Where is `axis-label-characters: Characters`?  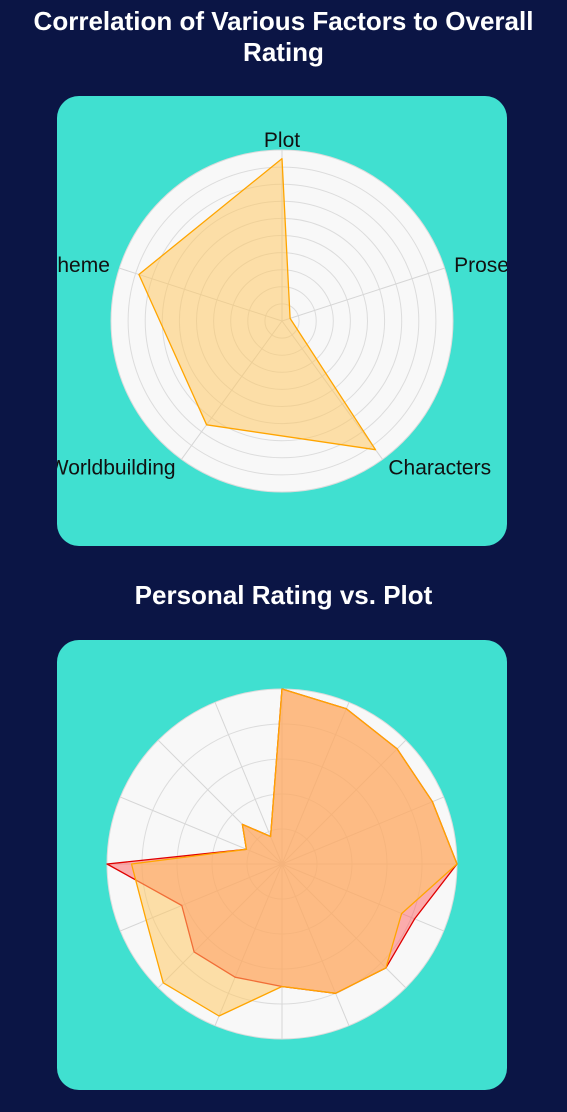 axis-label-characters: Characters is located at coordinates (439, 467).